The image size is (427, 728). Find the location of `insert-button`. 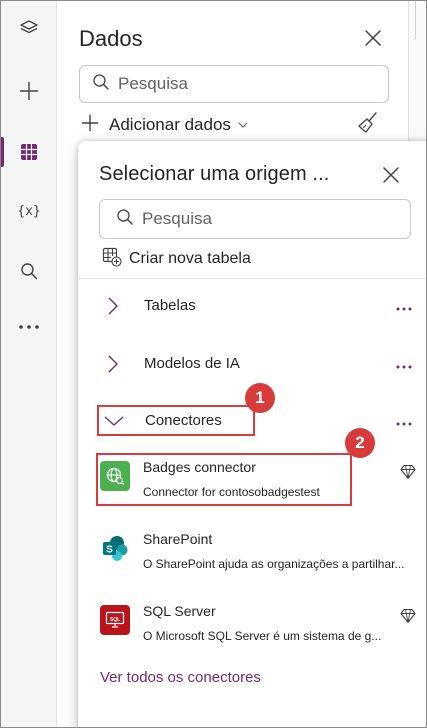

insert-button is located at coordinates (29, 91).